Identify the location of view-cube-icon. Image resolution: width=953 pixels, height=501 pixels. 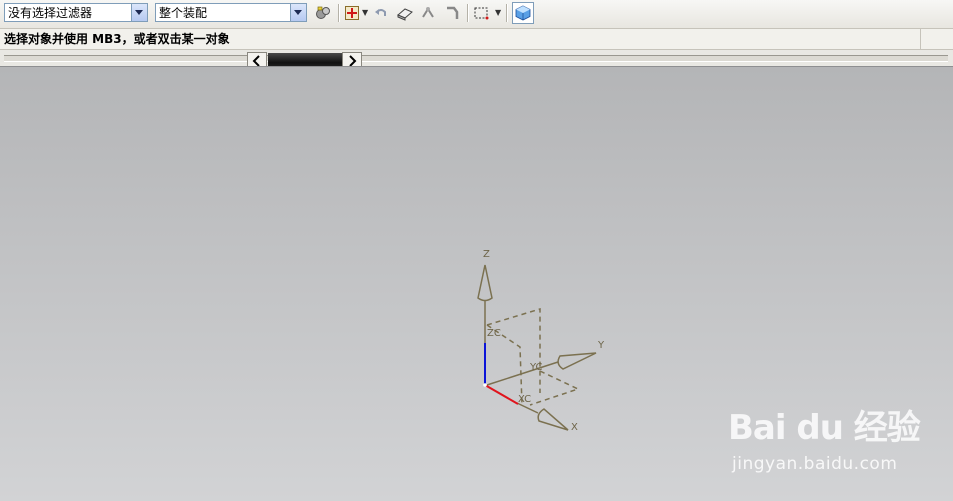
(523, 13).